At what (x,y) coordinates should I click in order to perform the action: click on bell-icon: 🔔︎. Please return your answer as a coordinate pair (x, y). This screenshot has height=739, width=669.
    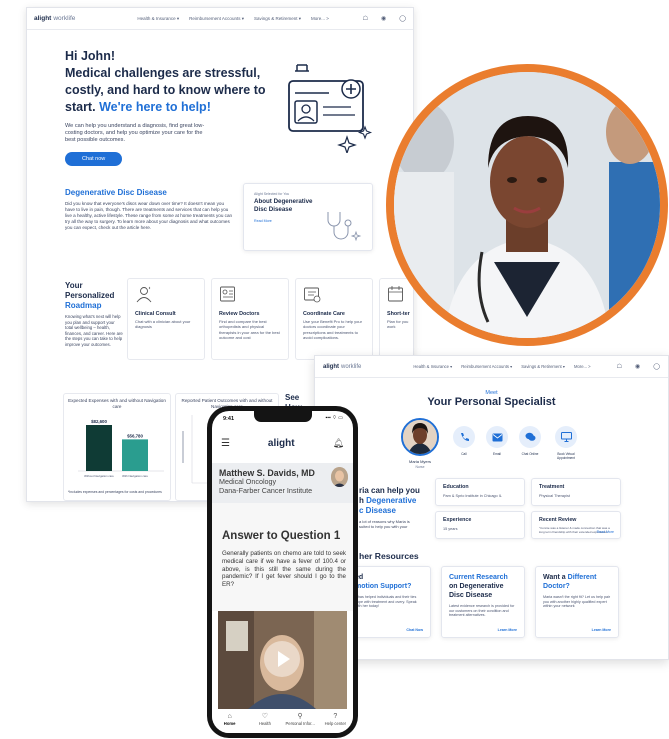
    Looking at the image, I should click on (338, 443).